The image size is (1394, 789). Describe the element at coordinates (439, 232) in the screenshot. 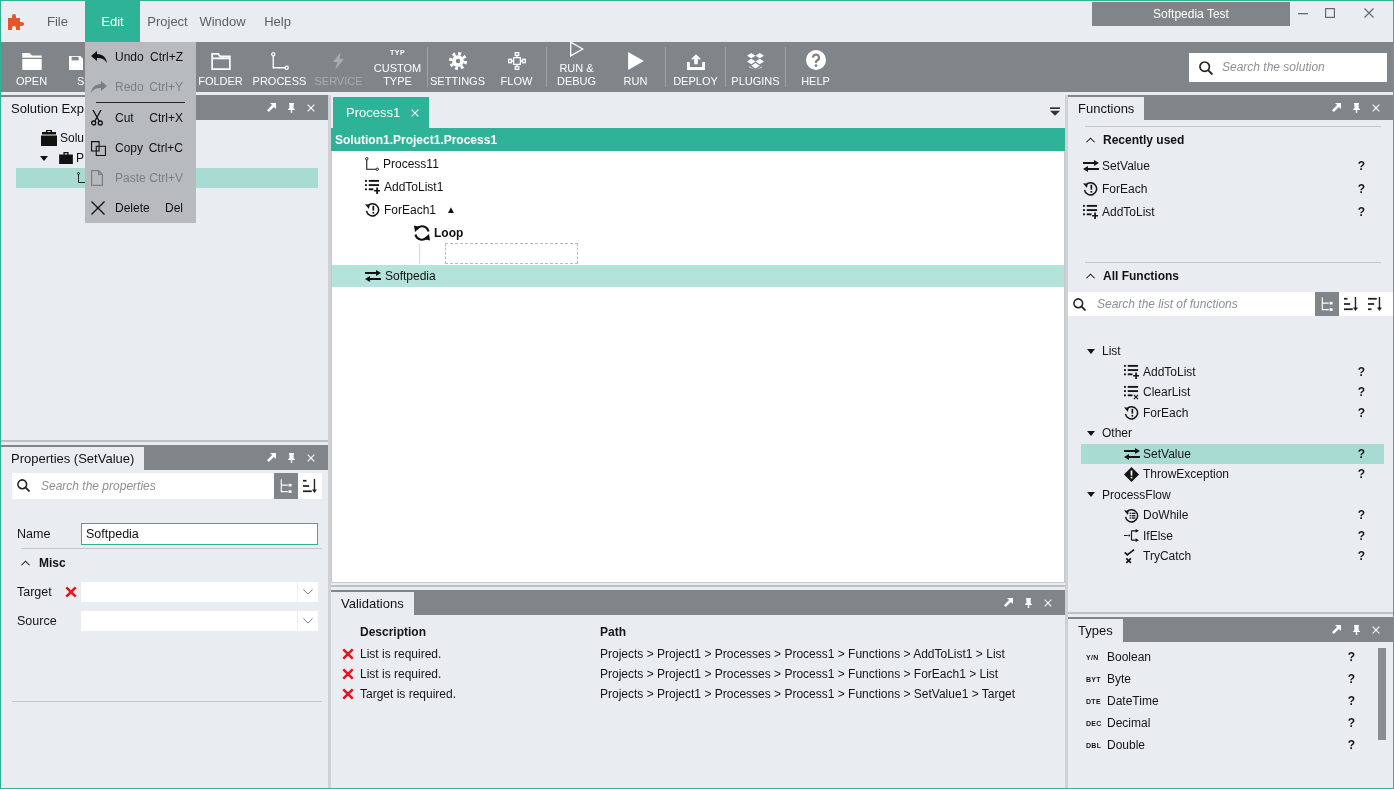

I see `flow-step: Loop` at that location.